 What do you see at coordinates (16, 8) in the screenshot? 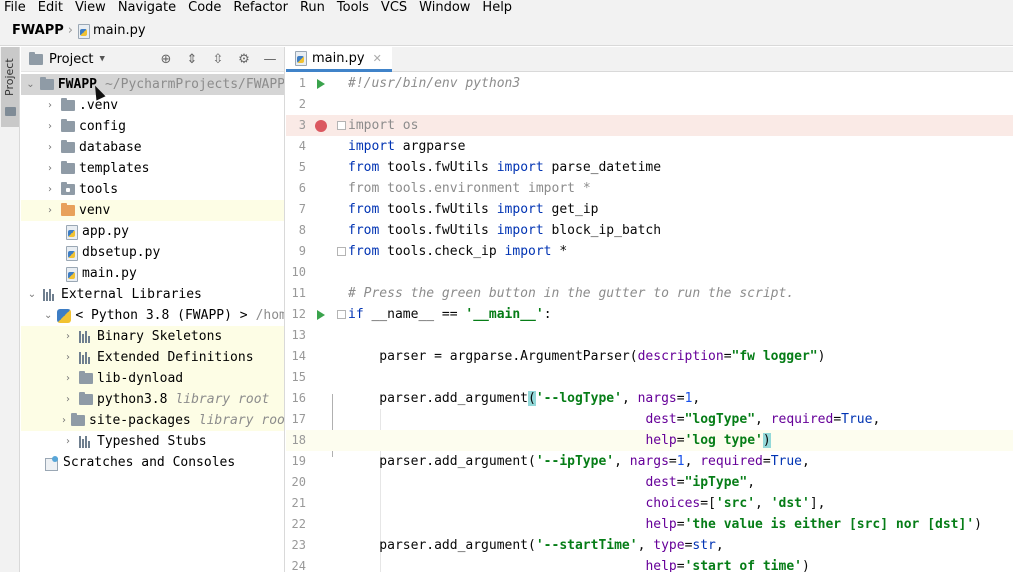
I see `menu-file: File` at bounding box center [16, 8].